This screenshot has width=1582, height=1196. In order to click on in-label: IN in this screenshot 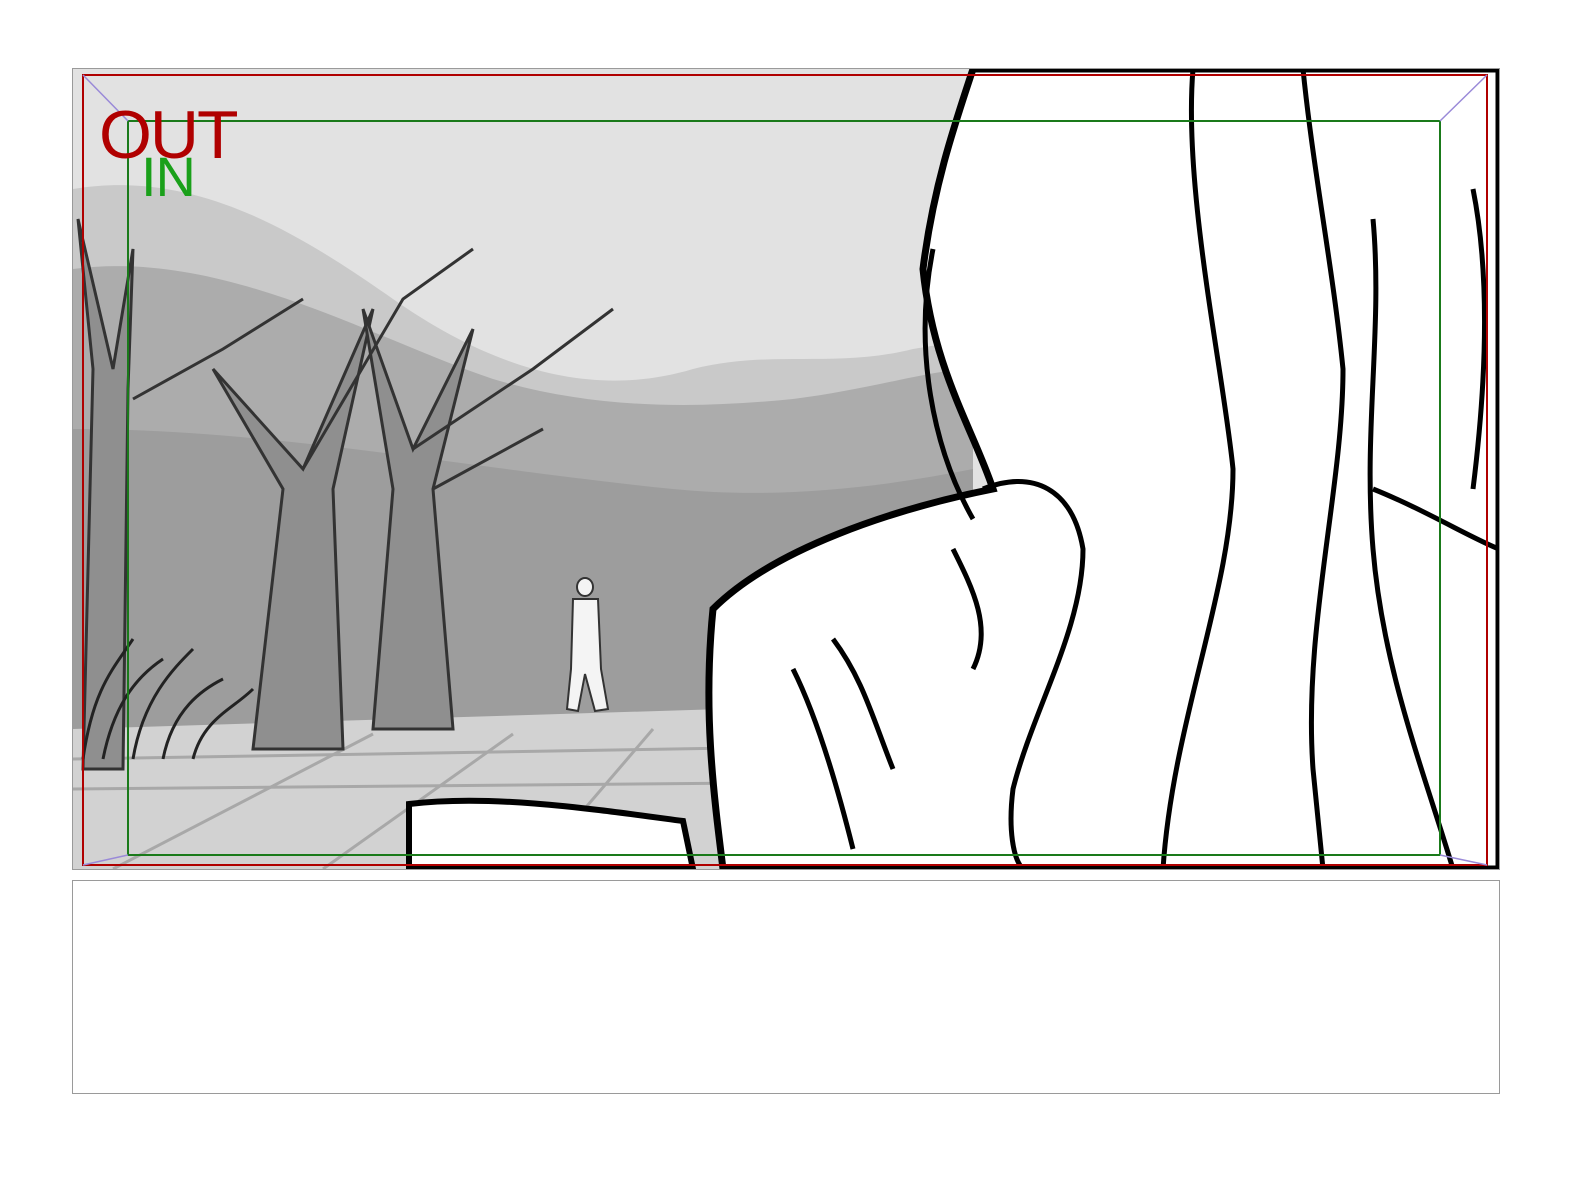, I will do `click(168, 176)`.